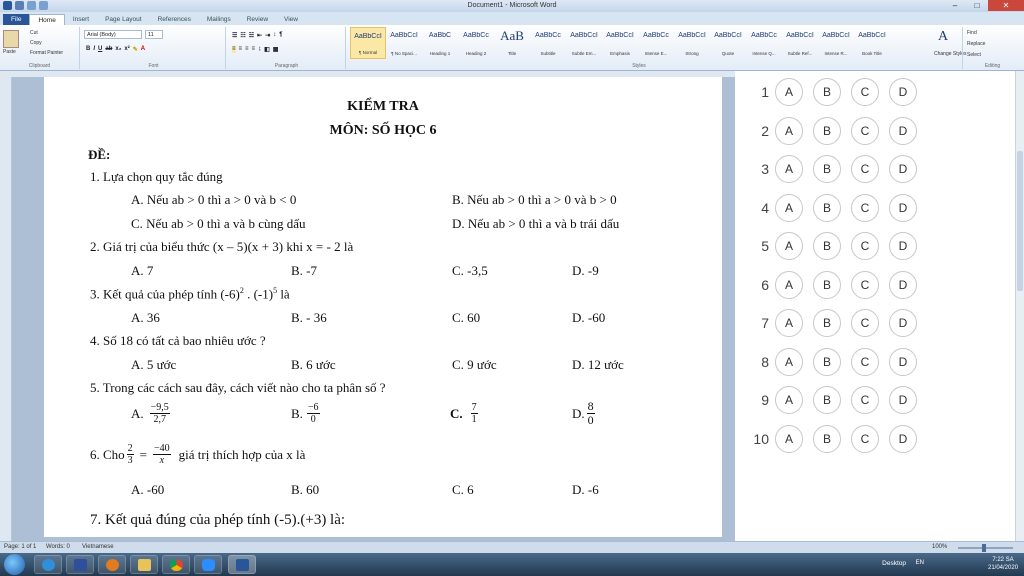 This screenshot has width=1024, height=576. I want to click on pilcrow-icon: ¶, so click(280, 35).